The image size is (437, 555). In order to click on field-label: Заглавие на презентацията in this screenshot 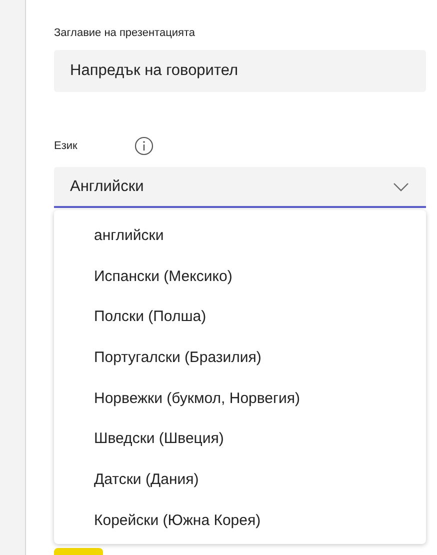, I will do `click(125, 33)`.